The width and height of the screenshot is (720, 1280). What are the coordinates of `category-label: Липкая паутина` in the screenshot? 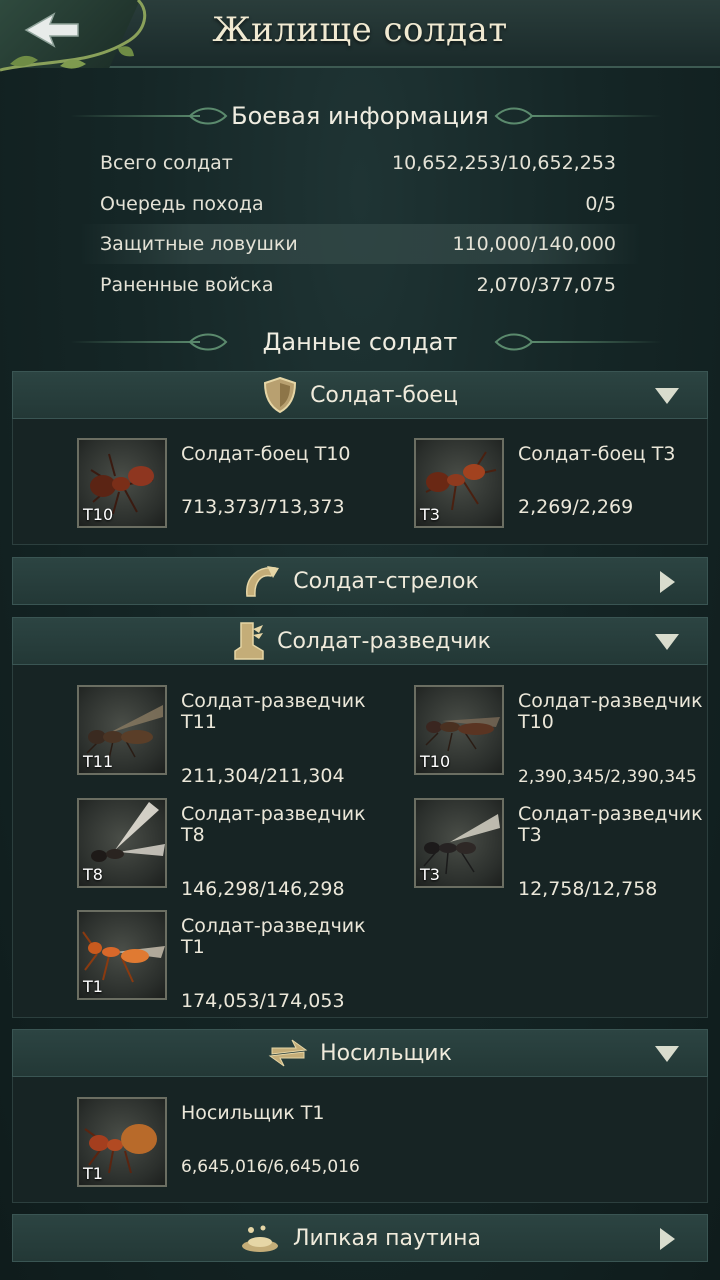 It's located at (387, 1238).